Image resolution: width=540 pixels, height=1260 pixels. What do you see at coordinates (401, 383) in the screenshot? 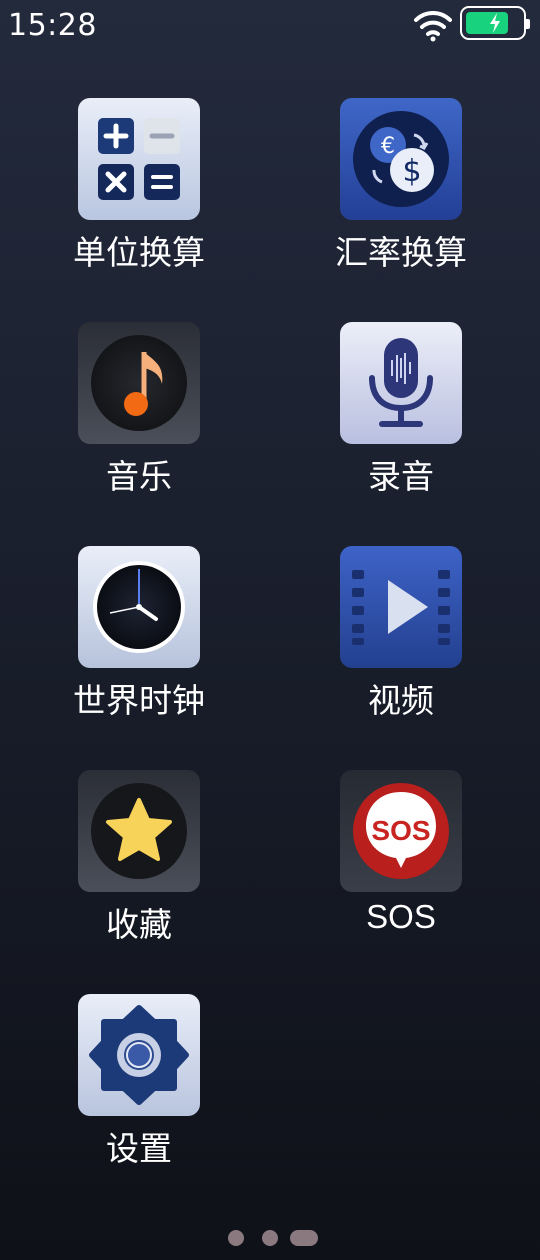
I see `microphone-icon` at bounding box center [401, 383].